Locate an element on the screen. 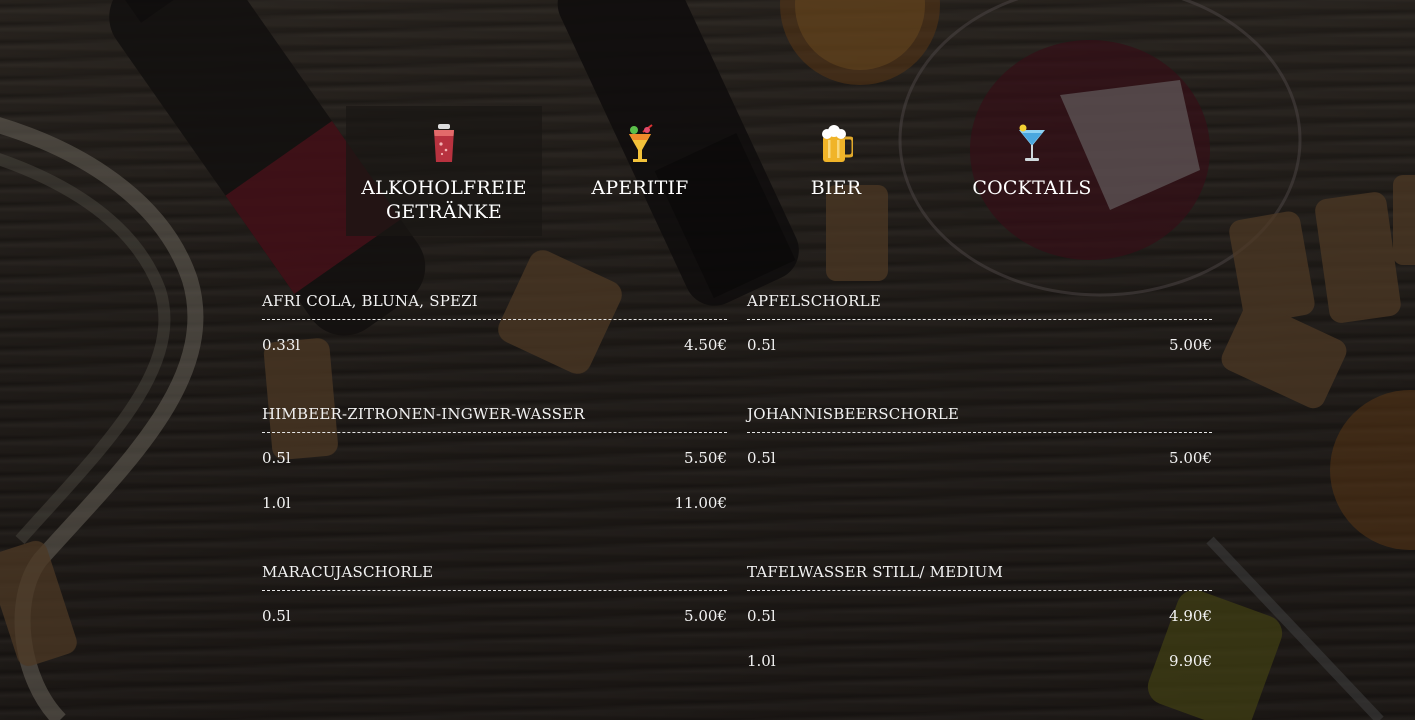 This screenshot has width=1415, height=720. menu-item: APFELSCHORLE 0.5l 5.00€ is located at coordinates (979, 323).